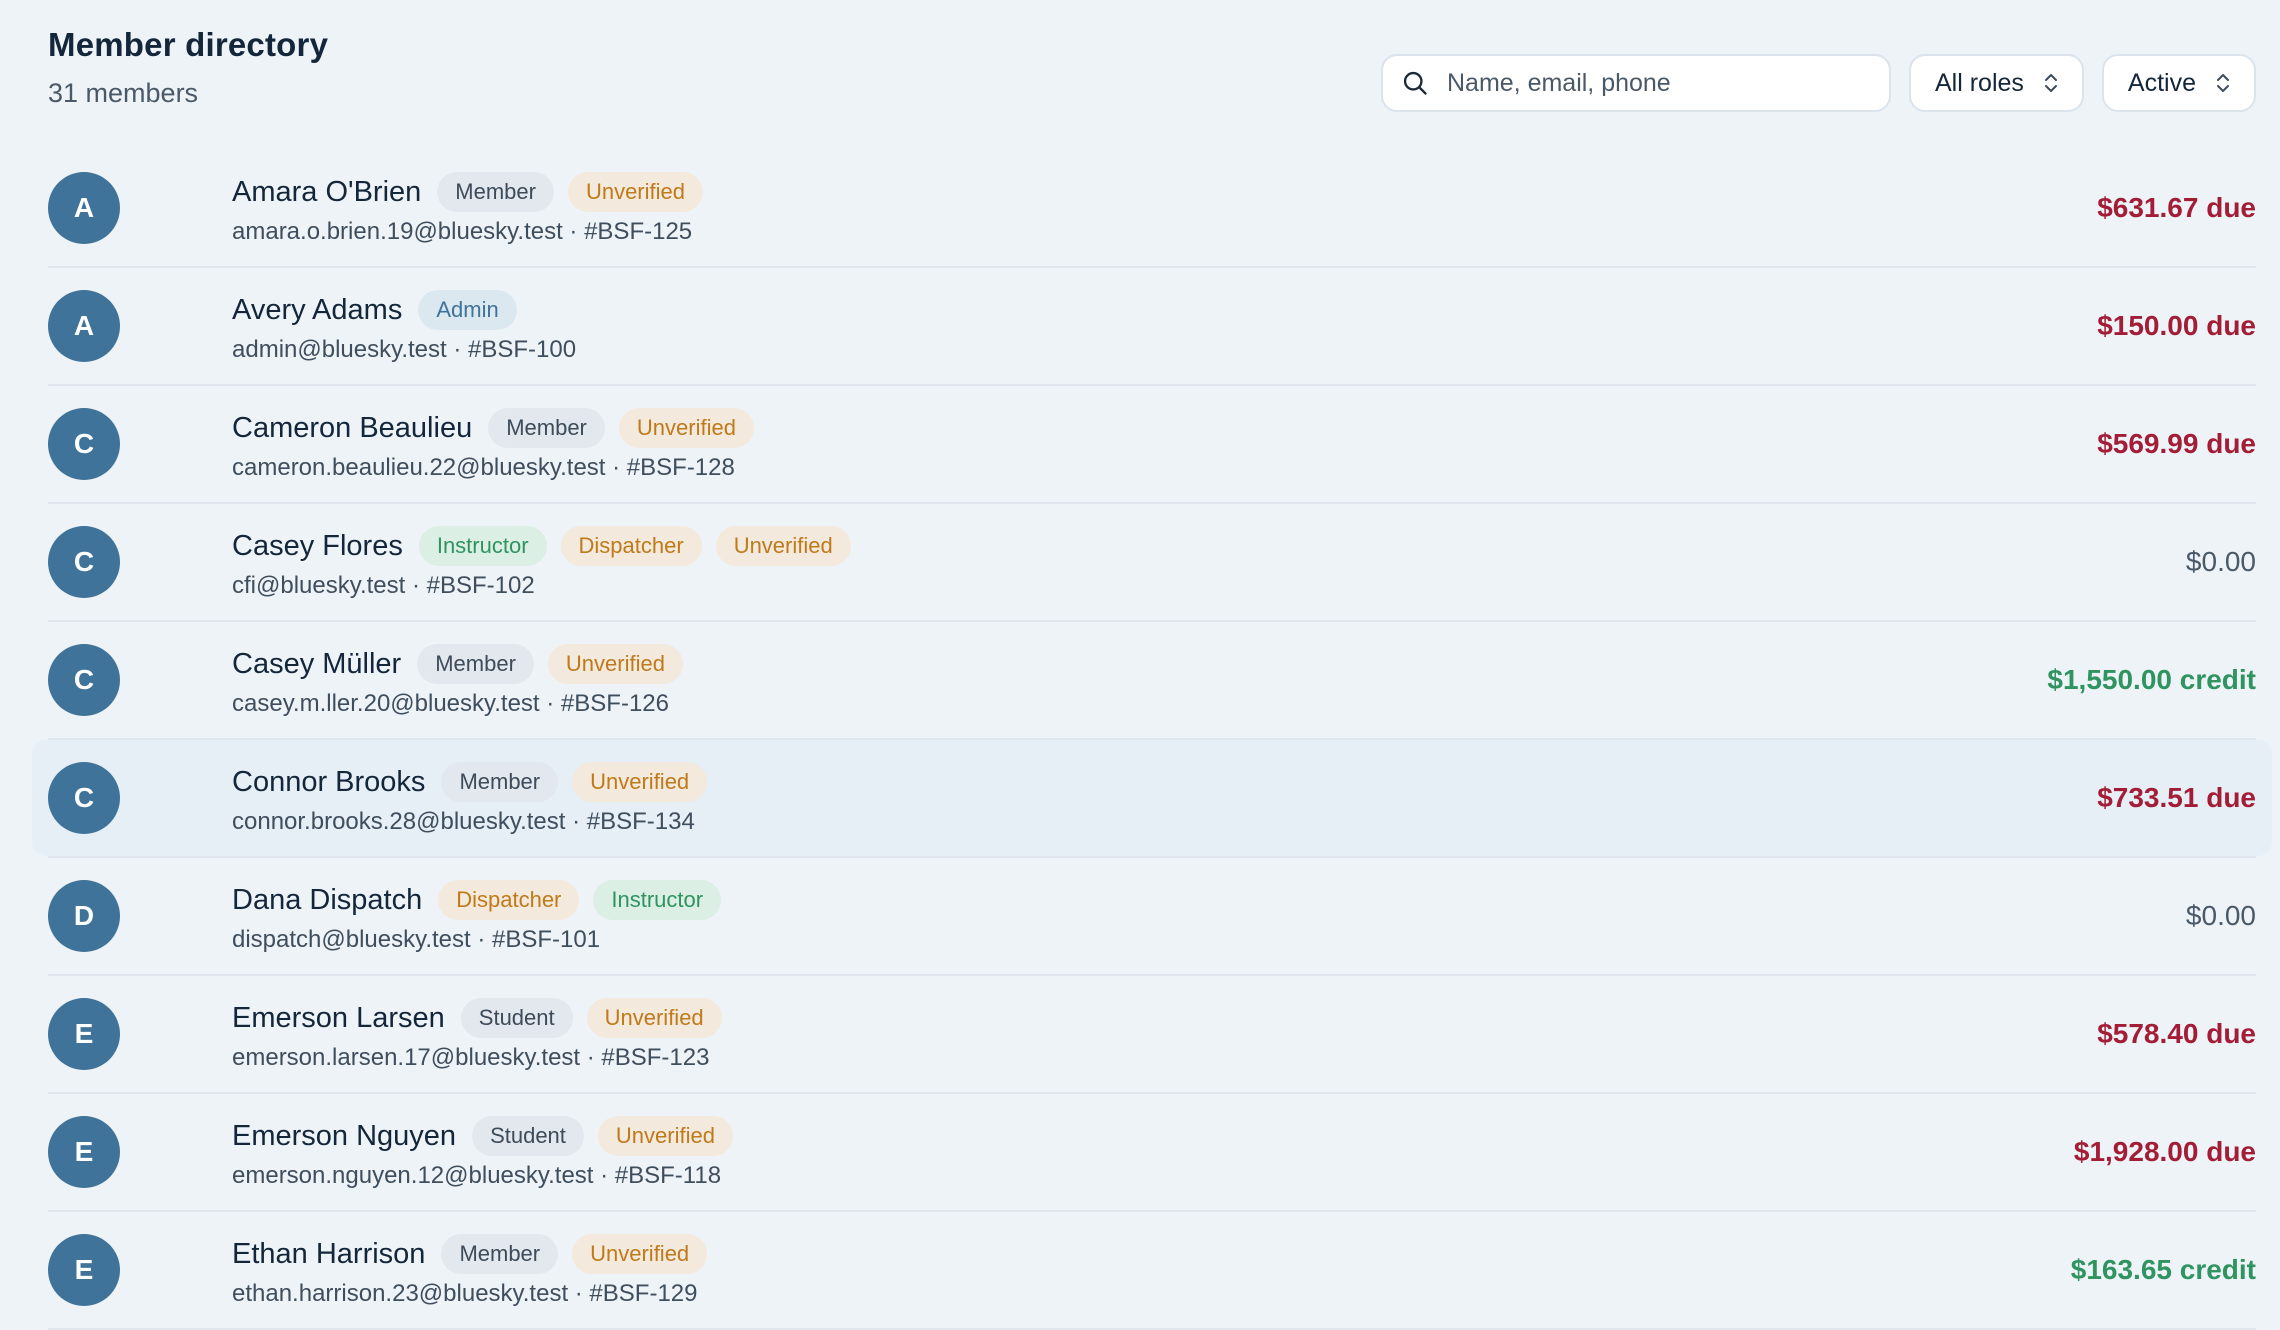 The width and height of the screenshot is (2280, 1330). What do you see at coordinates (2176, 325) in the screenshot?
I see `member-balance: $150.00 due` at bounding box center [2176, 325].